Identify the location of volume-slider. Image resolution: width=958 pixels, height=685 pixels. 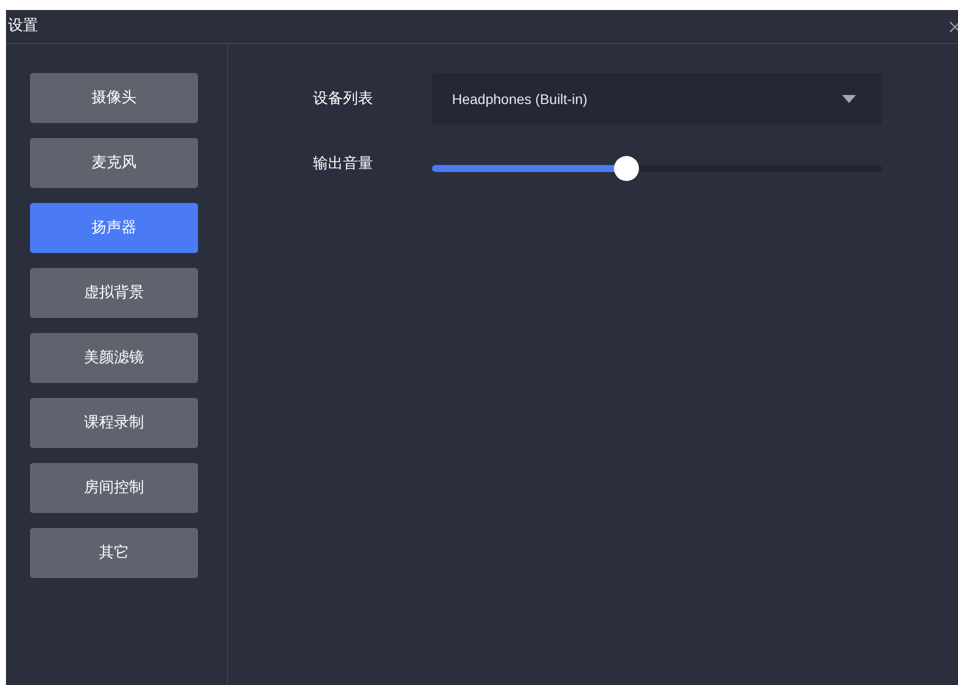
(657, 168).